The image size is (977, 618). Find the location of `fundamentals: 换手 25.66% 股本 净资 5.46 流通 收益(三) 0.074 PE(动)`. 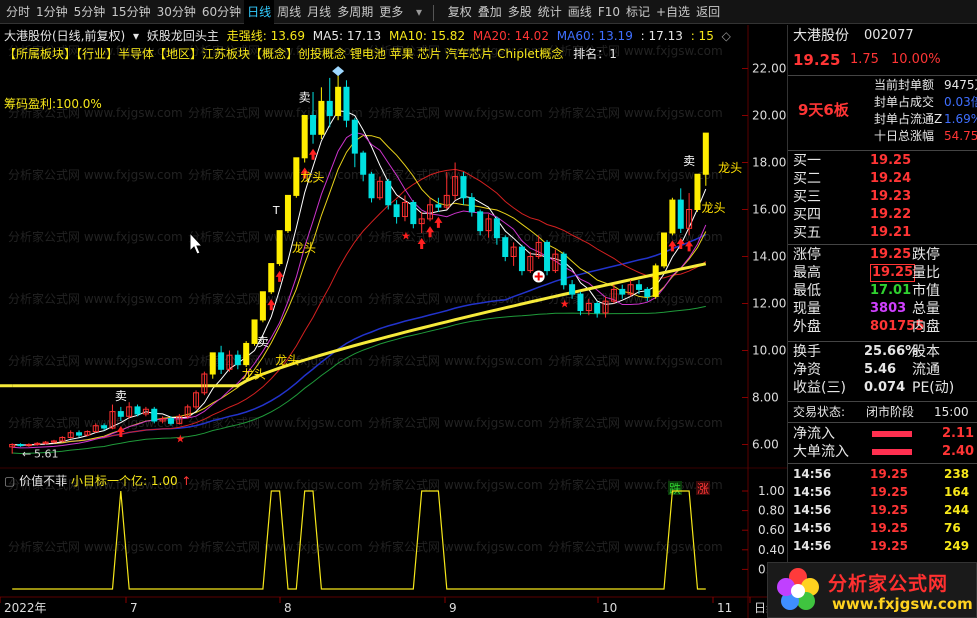

fundamentals: 换手 25.66% 股本 净资 5.46 流通 收益(三) 0.074 PE(动) is located at coordinates (882, 371).